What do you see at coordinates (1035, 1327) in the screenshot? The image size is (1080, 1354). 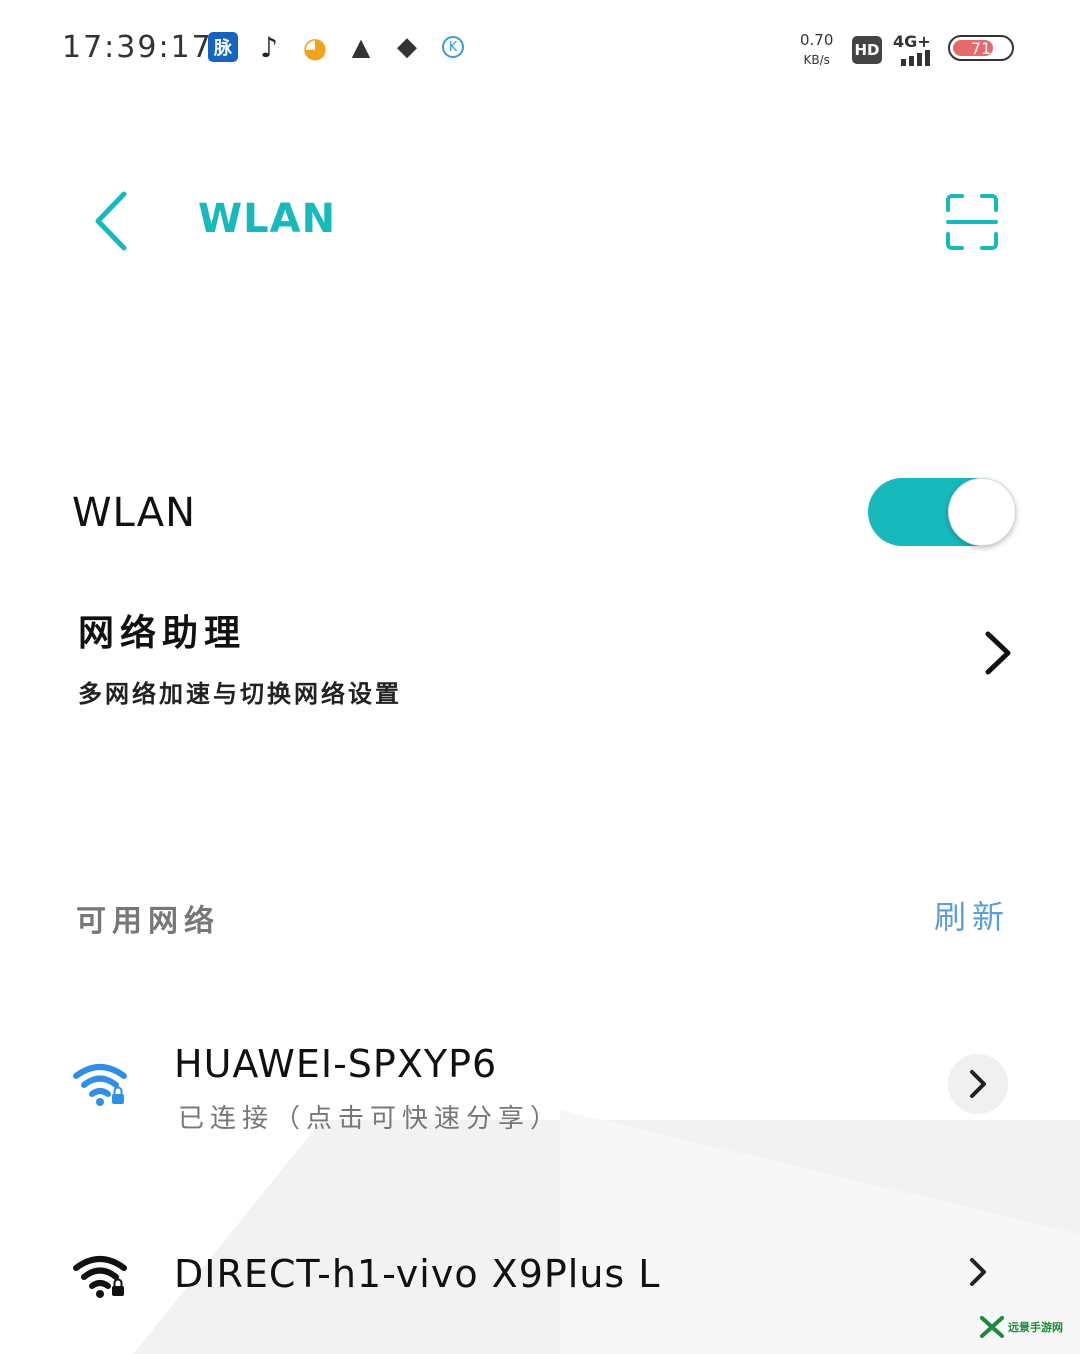 I see `watermark-text: 远景手游网` at bounding box center [1035, 1327].